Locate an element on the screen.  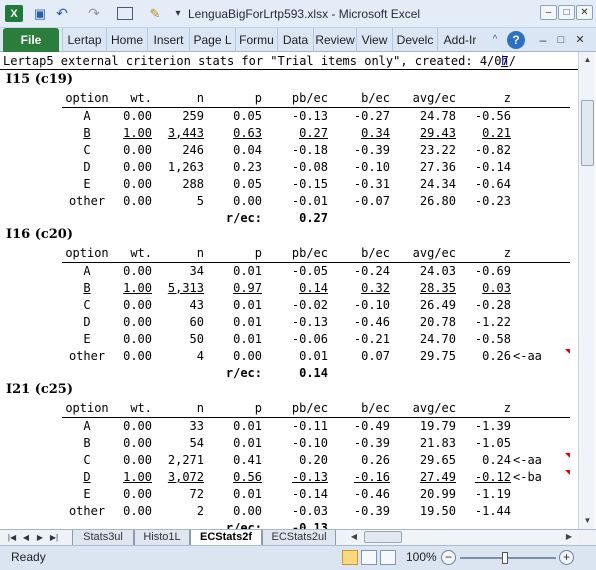
tab-data: Data is located at coordinates (295, 40).